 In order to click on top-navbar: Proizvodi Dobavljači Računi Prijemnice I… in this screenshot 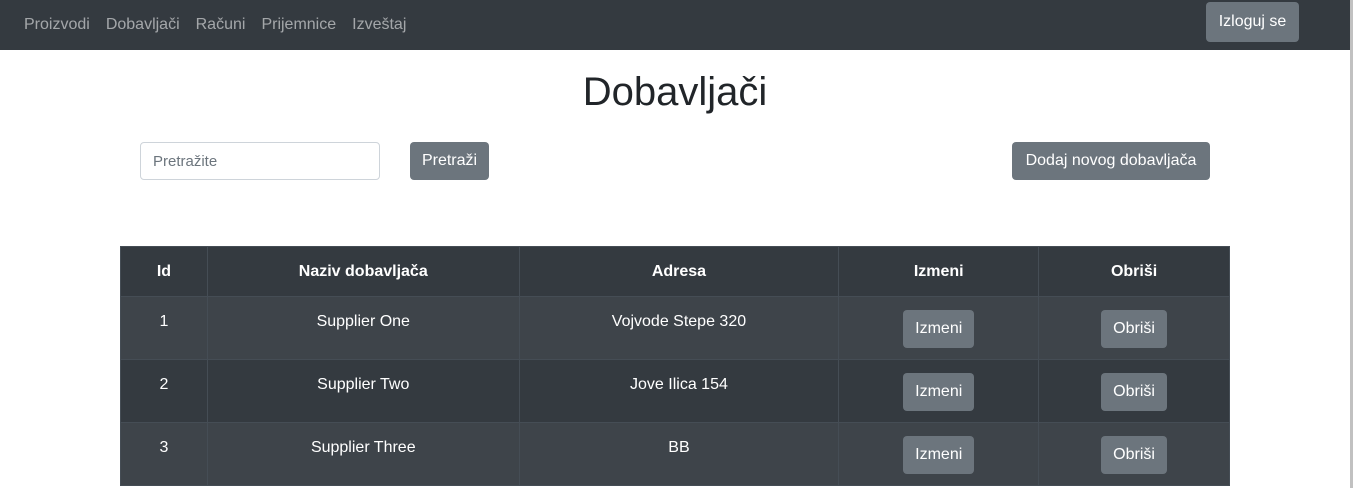, I will do `click(675, 25)`.